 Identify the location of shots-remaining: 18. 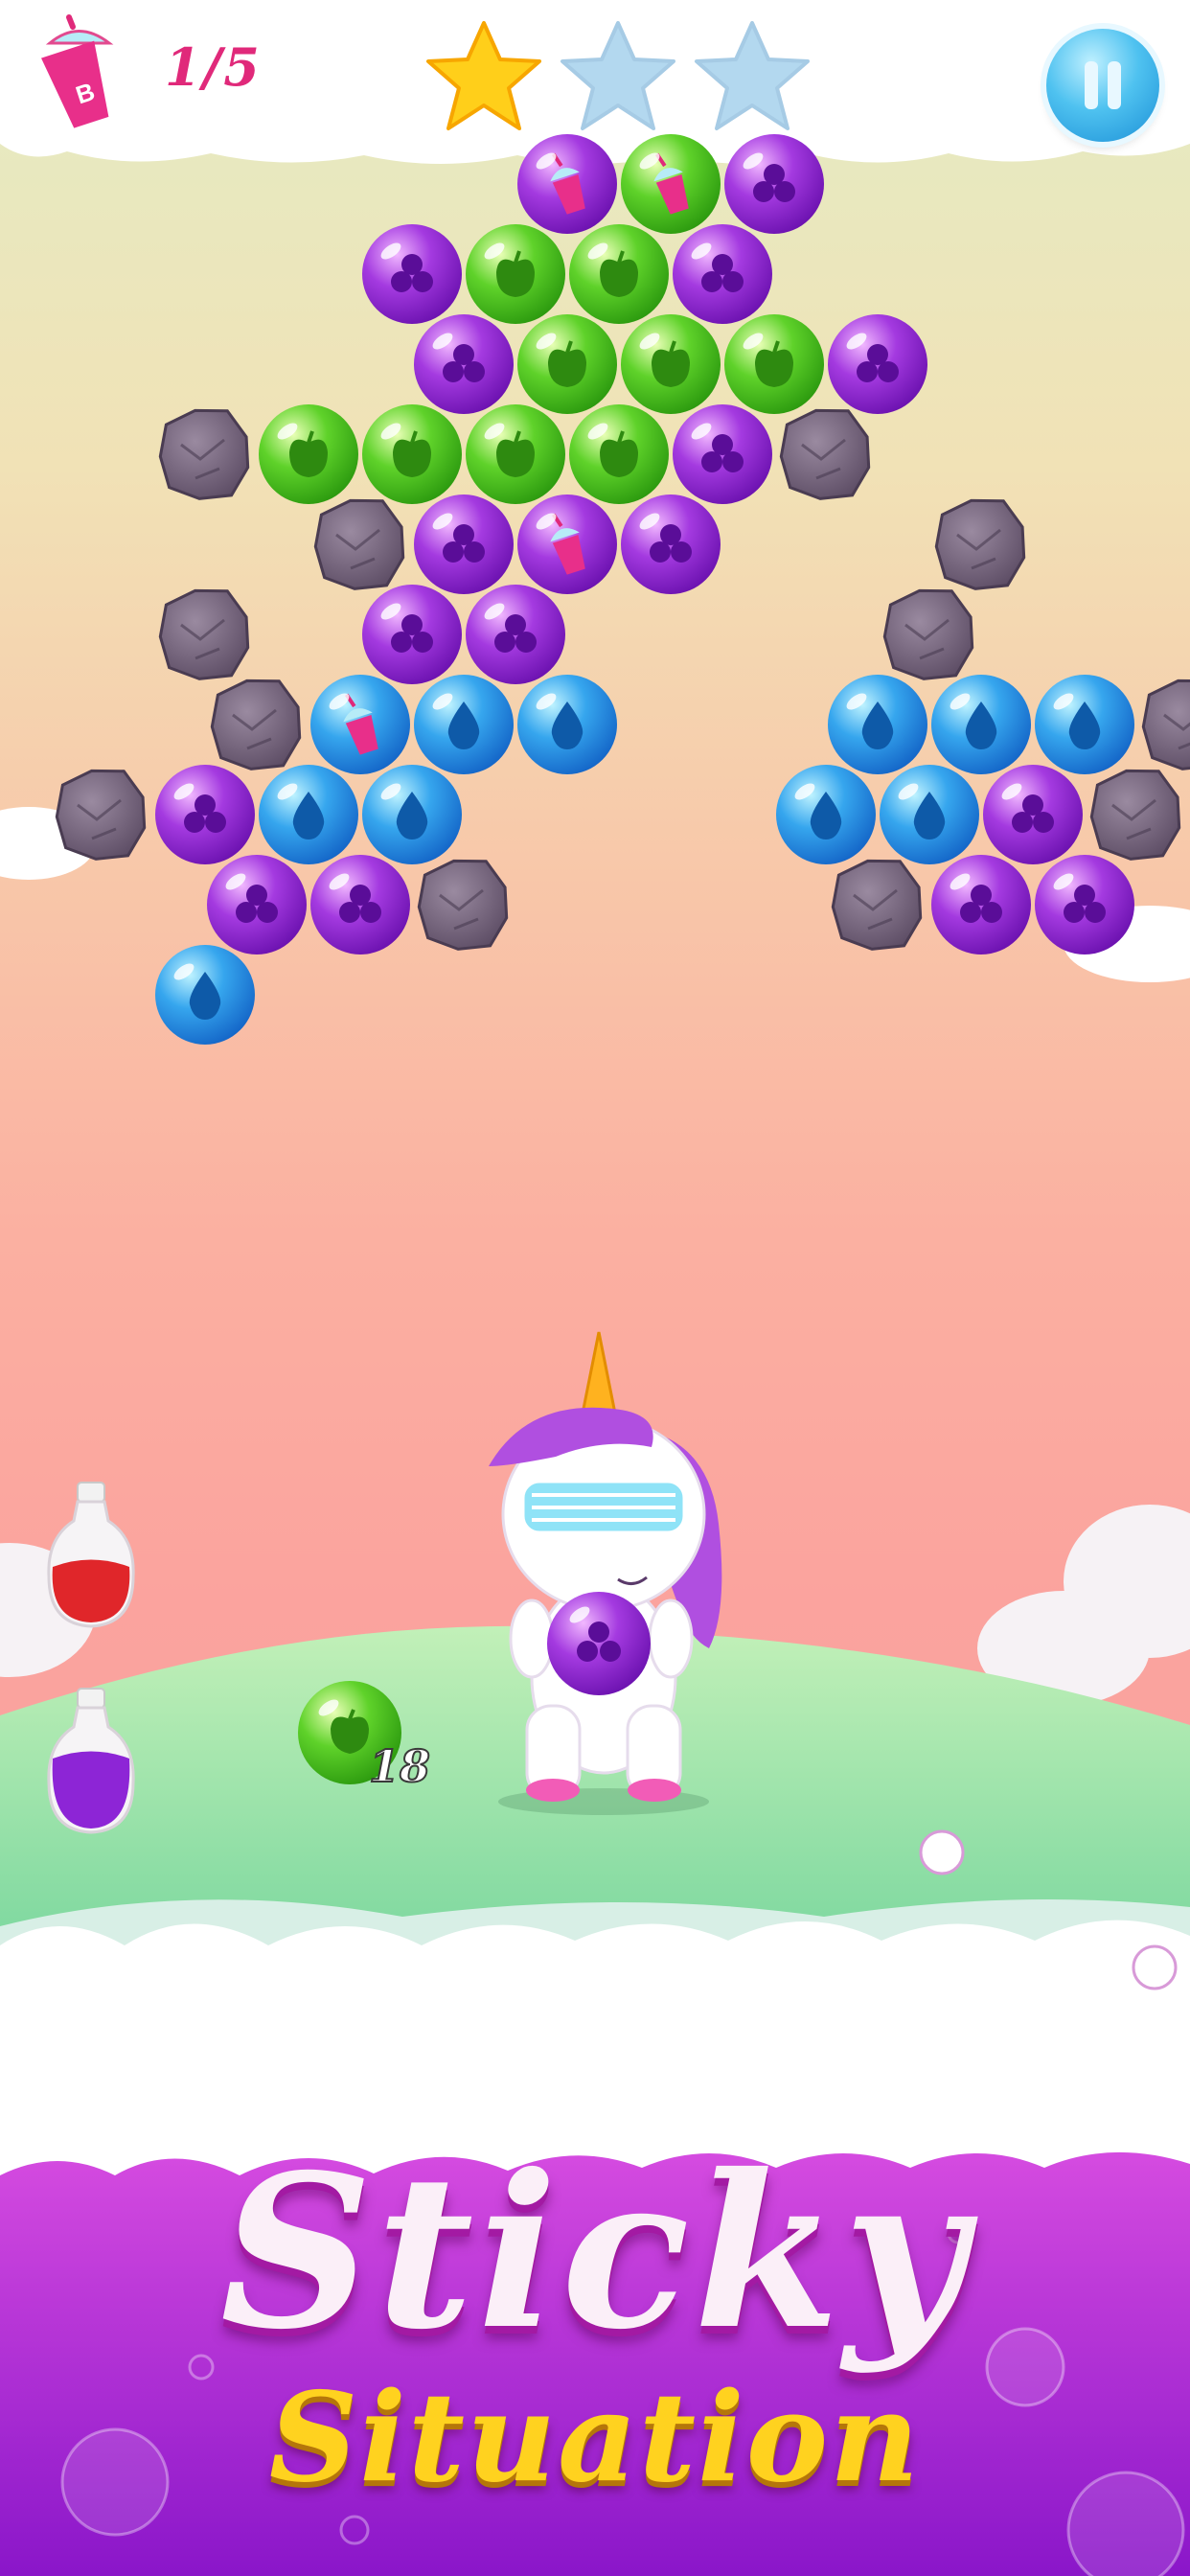
(399, 1766).